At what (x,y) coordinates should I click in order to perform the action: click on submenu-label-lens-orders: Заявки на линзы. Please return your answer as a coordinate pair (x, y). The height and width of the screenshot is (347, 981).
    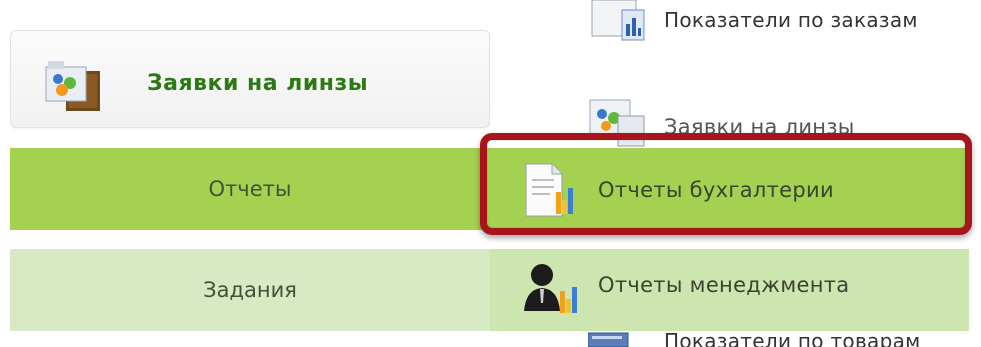
    Looking at the image, I should click on (759, 127).